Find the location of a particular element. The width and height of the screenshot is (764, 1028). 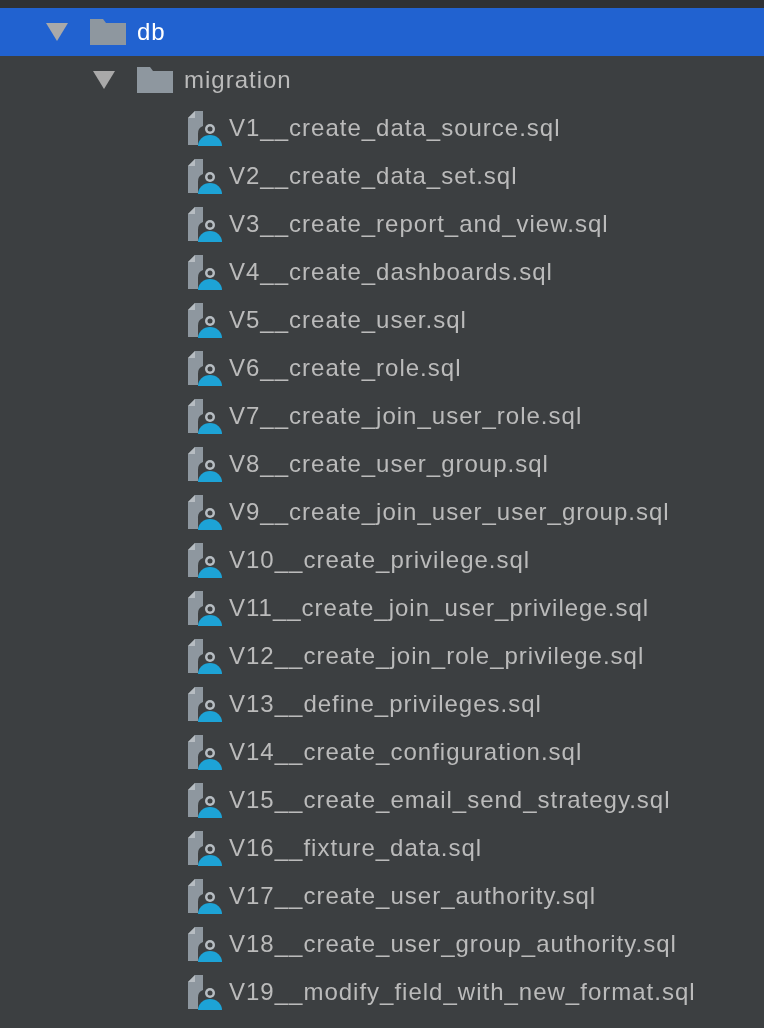

tree-row: V7__create_join_user_role.sql is located at coordinates (382, 416).